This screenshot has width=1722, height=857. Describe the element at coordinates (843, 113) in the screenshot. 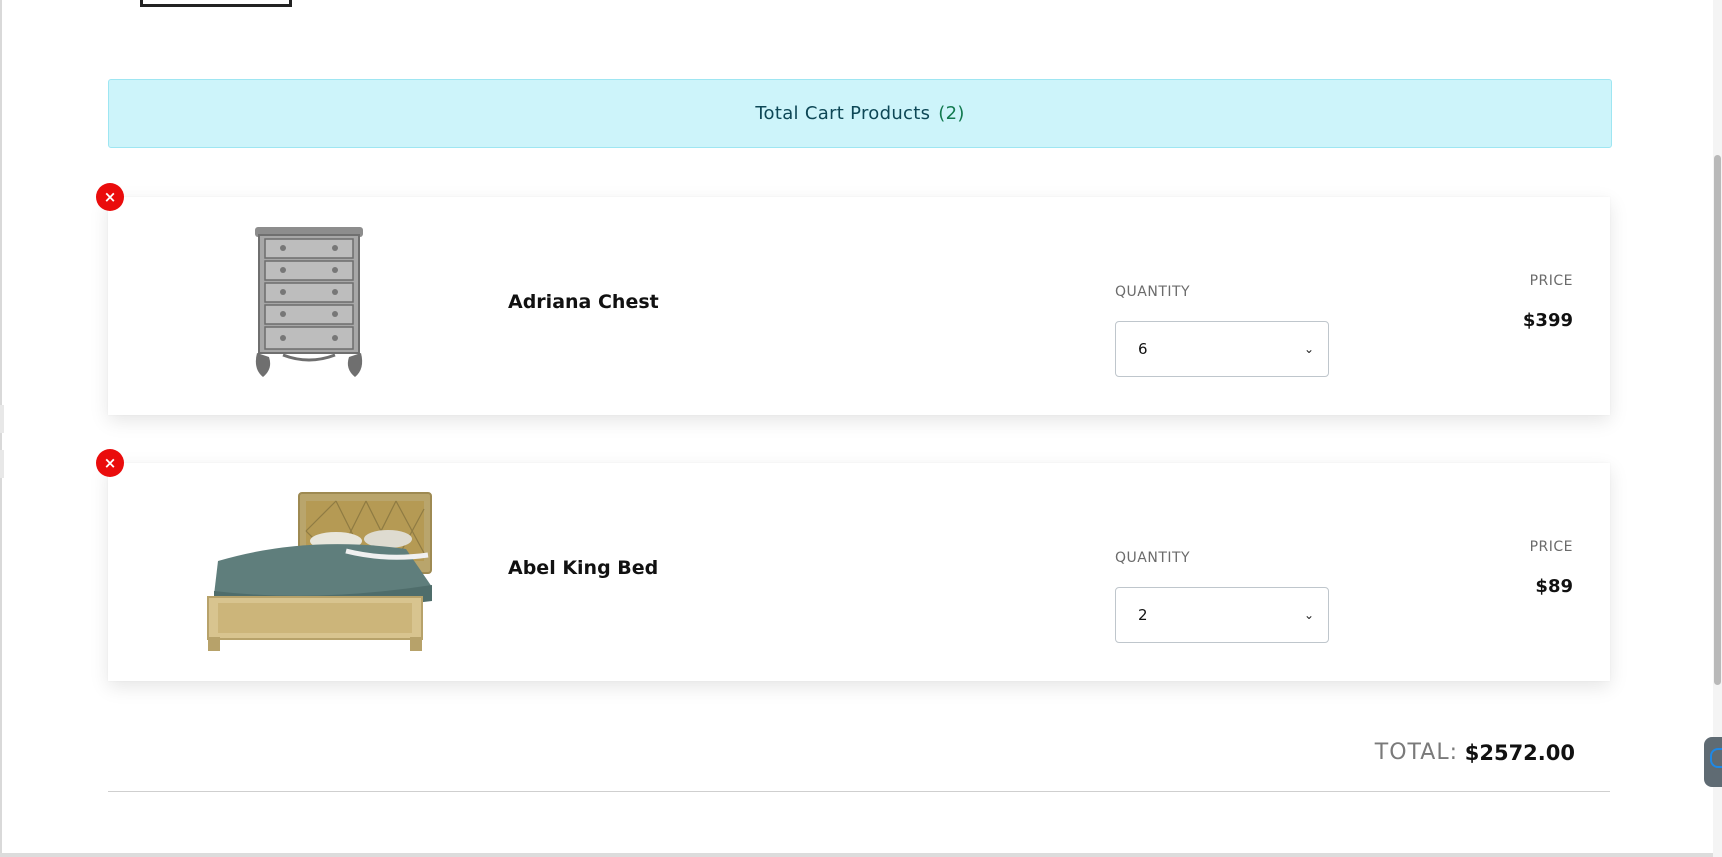

I see `banner-label: Total Cart Products` at that location.